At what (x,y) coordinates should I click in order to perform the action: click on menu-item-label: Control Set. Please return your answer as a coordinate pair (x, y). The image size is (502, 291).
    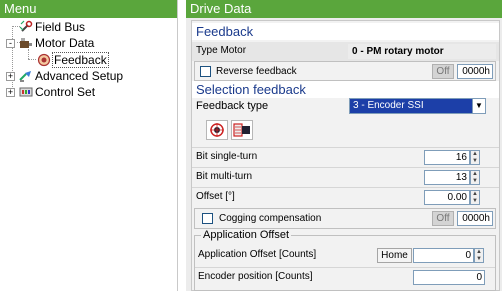
    Looking at the image, I should click on (65, 92).